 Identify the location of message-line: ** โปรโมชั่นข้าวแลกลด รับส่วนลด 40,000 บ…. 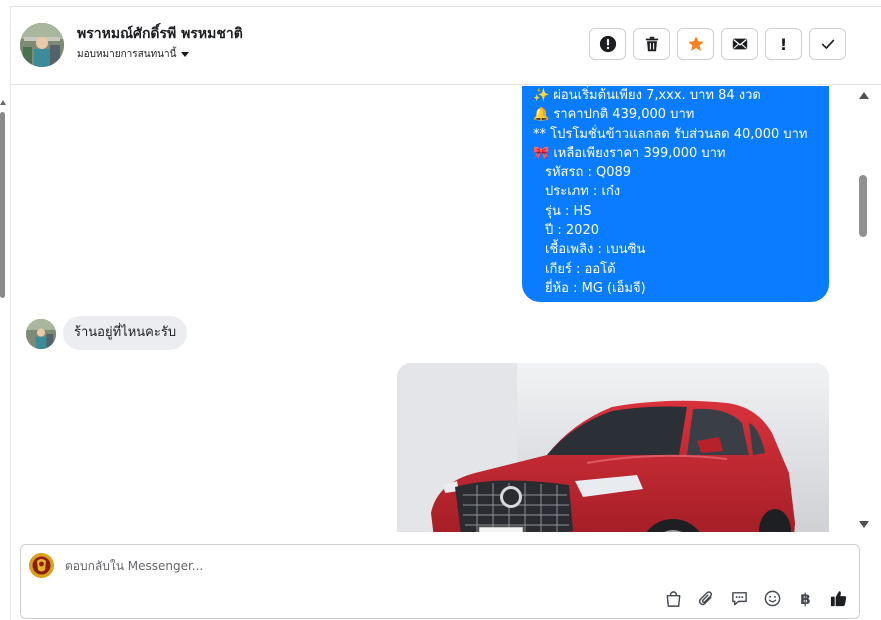
(670, 134).